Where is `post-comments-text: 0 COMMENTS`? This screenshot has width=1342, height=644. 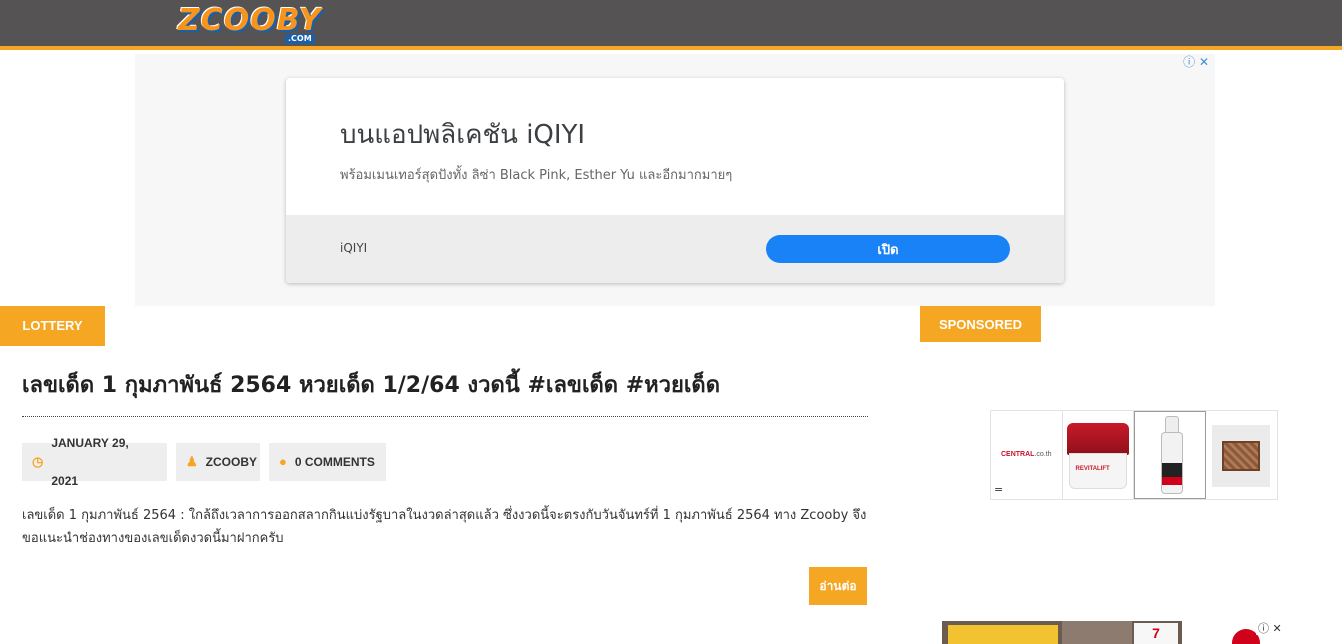 post-comments-text: 0 COMMENTS is located at coordinates (335, 462).